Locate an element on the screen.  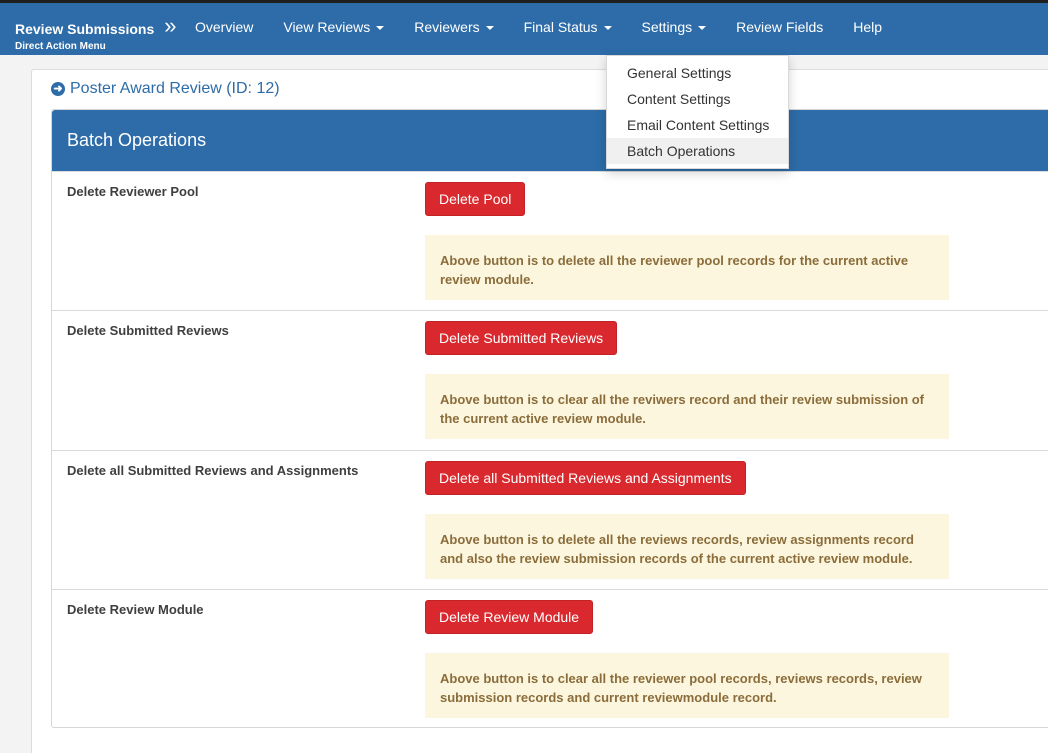
operation-label: Delete Review Module is located at coordinates (135, 609).